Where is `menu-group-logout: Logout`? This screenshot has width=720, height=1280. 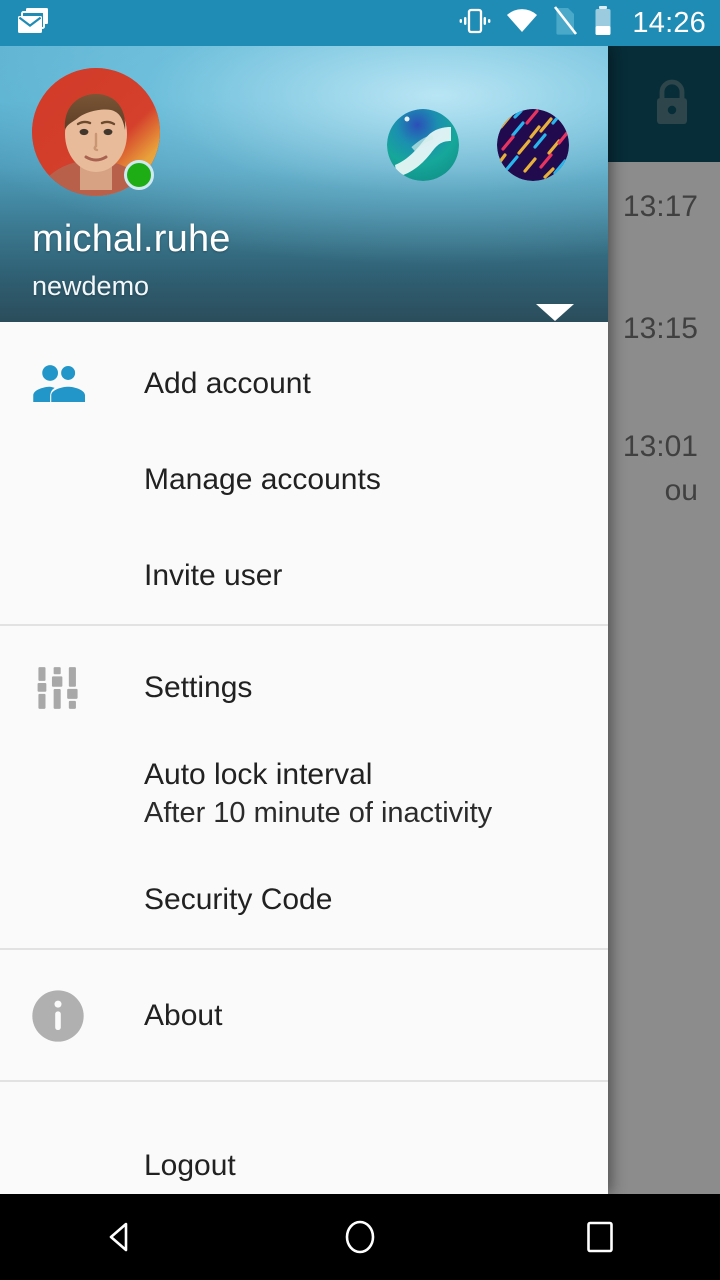 menu-group-logout: Logout is located at coordinates (304, 1138).